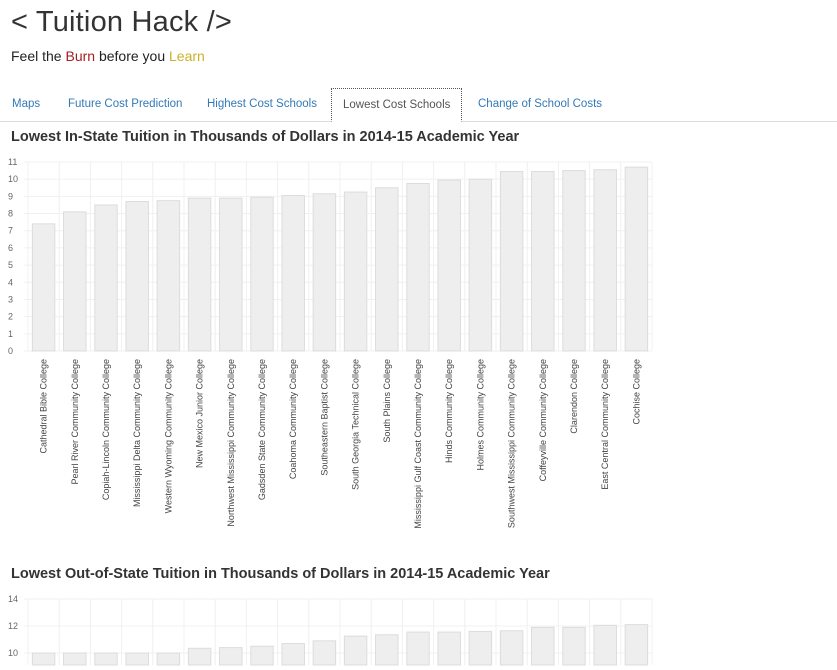 This screenshot has height=670, width=837. I want to click on x-tick-label: Holmes Community College, so click(480, 415).